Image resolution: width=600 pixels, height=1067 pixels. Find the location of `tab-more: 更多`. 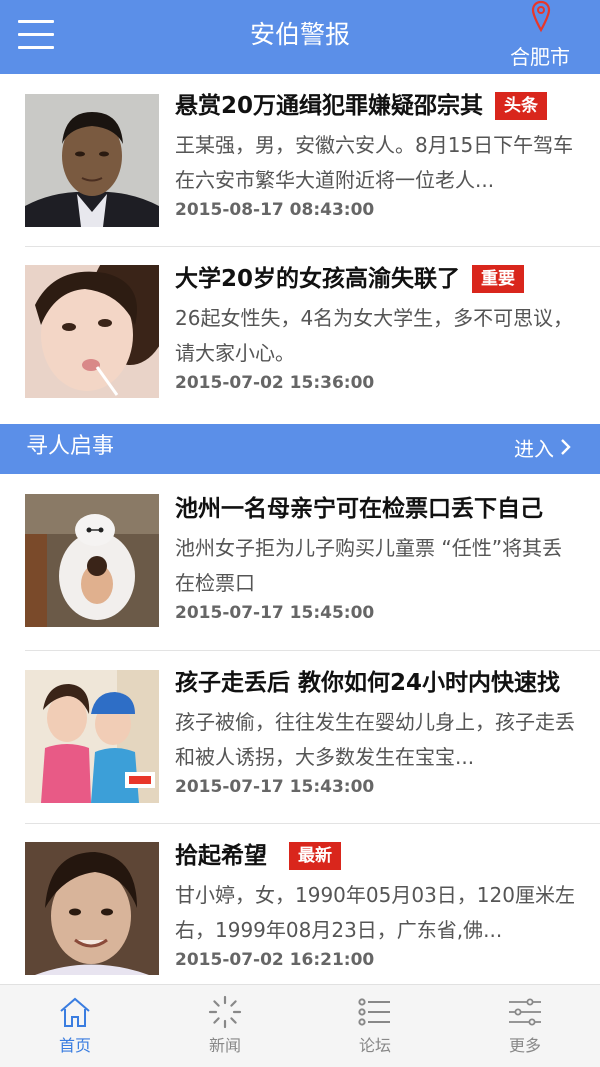

tab-more: 更多 is located at coordinates (525, 1026).